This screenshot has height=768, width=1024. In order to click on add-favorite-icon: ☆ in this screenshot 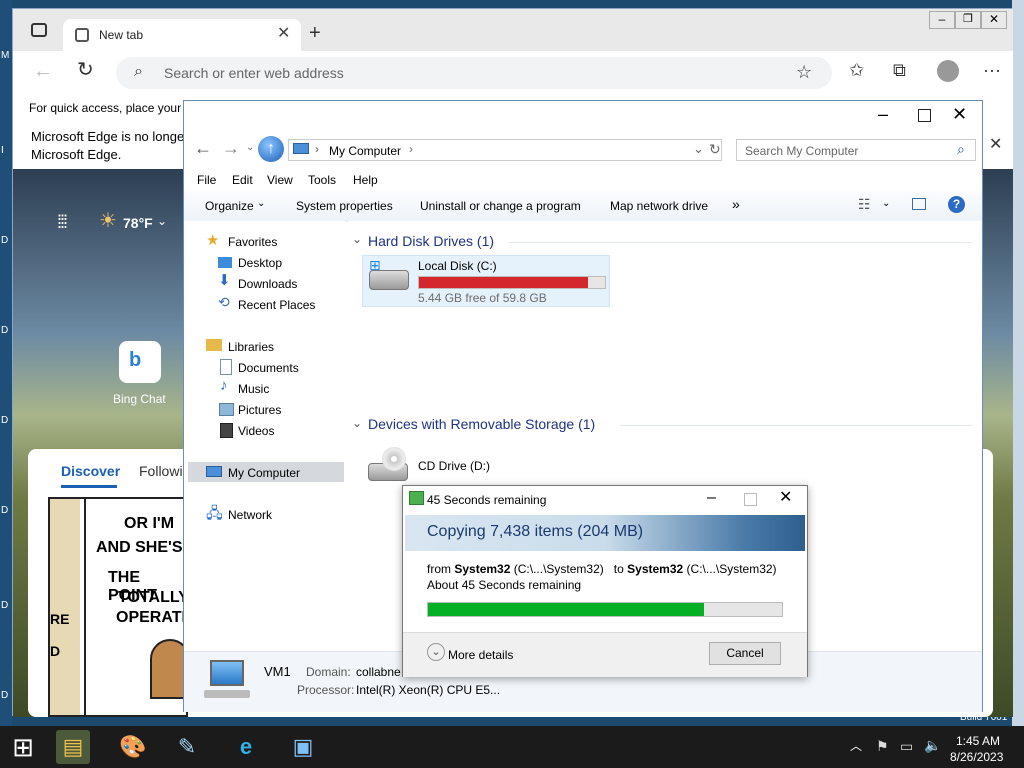, I will do `click(804, 72)`.